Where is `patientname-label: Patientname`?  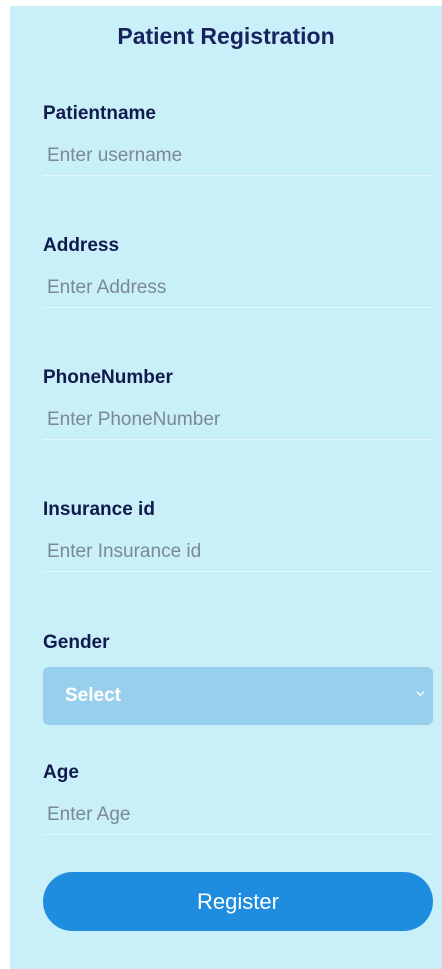 patientname-label: Patientname is located at coordinates (99, 113).